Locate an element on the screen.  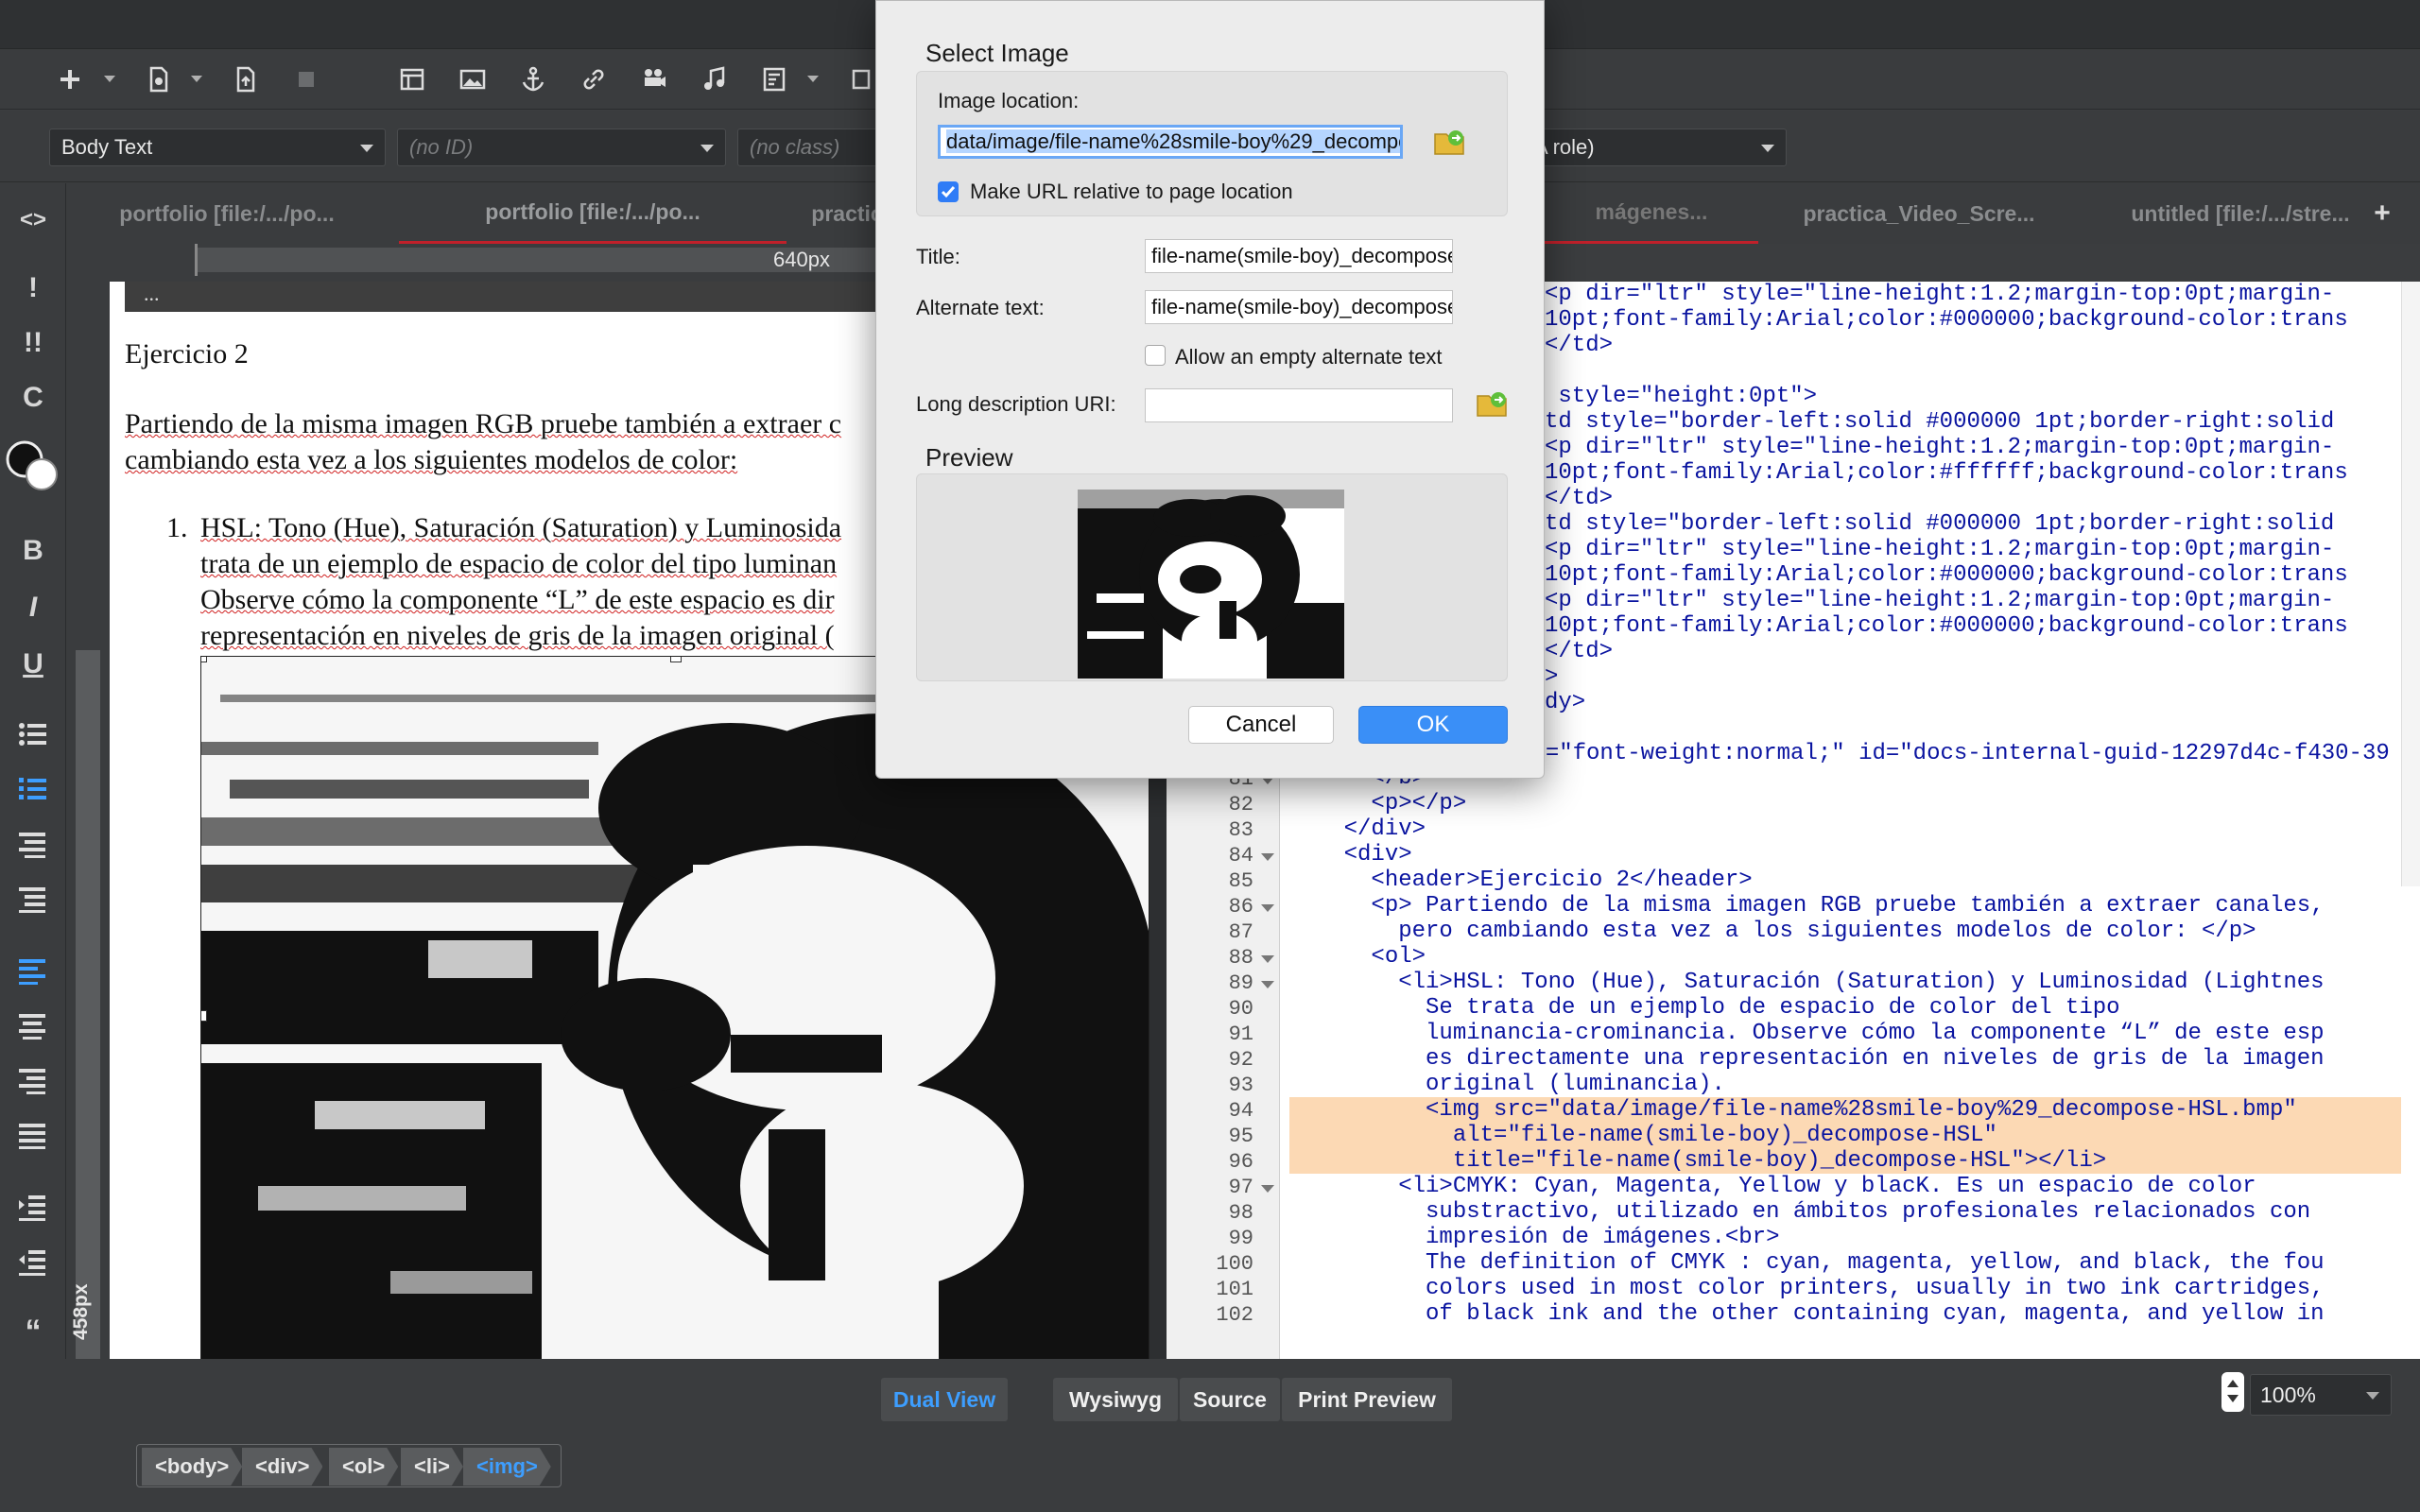
crumb-label: <img> is located at coordinates (507, 1466).